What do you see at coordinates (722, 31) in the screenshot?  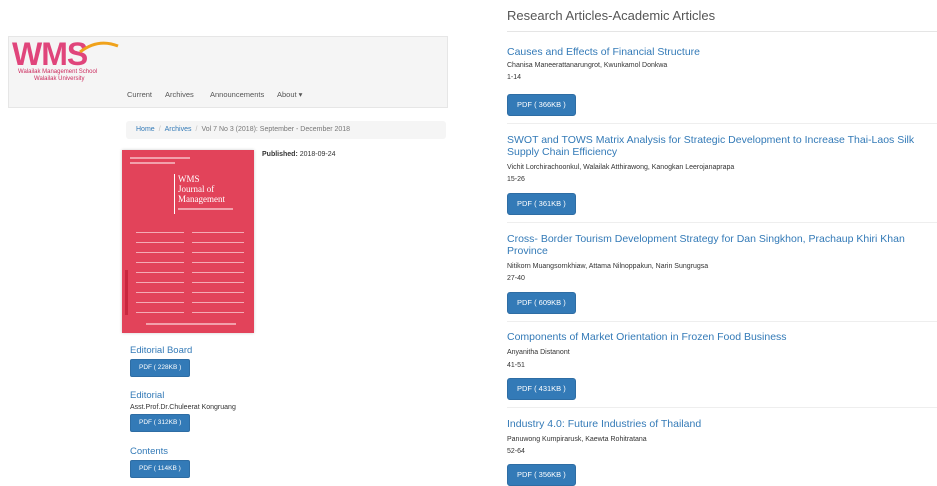 I see `section-divider` at bounding box center [722, 31].